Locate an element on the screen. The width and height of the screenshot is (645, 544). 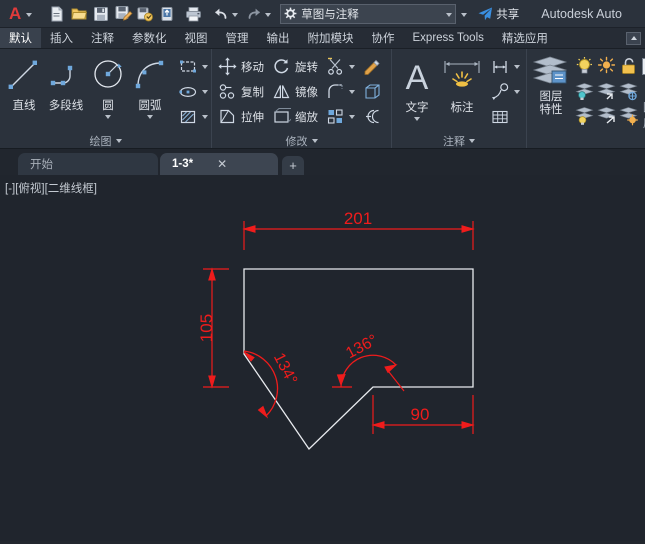
new-file-icon is located at coordinates (57, 14).